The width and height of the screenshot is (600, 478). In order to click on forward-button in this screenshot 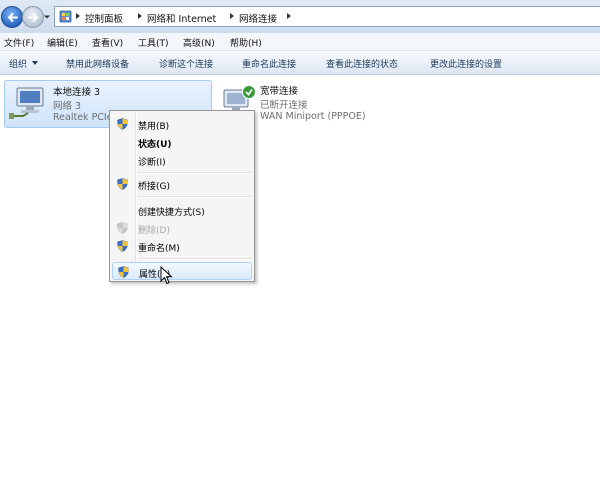, I will do `click(33, 17)`.